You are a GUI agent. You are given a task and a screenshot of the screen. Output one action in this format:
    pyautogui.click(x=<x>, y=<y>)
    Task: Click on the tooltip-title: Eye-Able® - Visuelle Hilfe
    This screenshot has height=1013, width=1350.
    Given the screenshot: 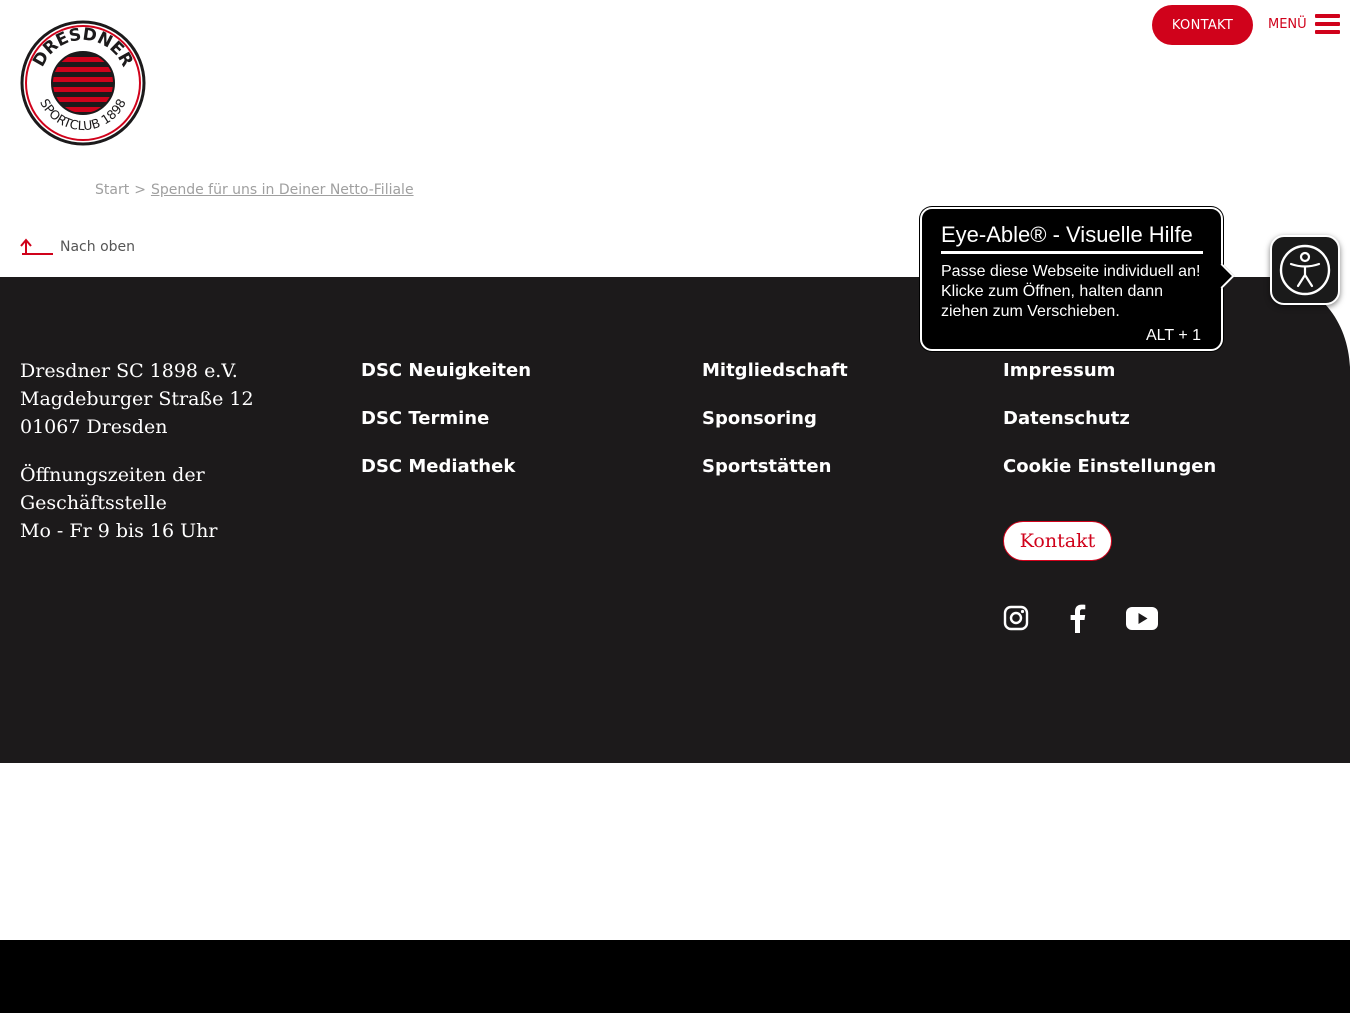 What is the action you would take?
    pyautogui.click(x=1072, y=238)
    